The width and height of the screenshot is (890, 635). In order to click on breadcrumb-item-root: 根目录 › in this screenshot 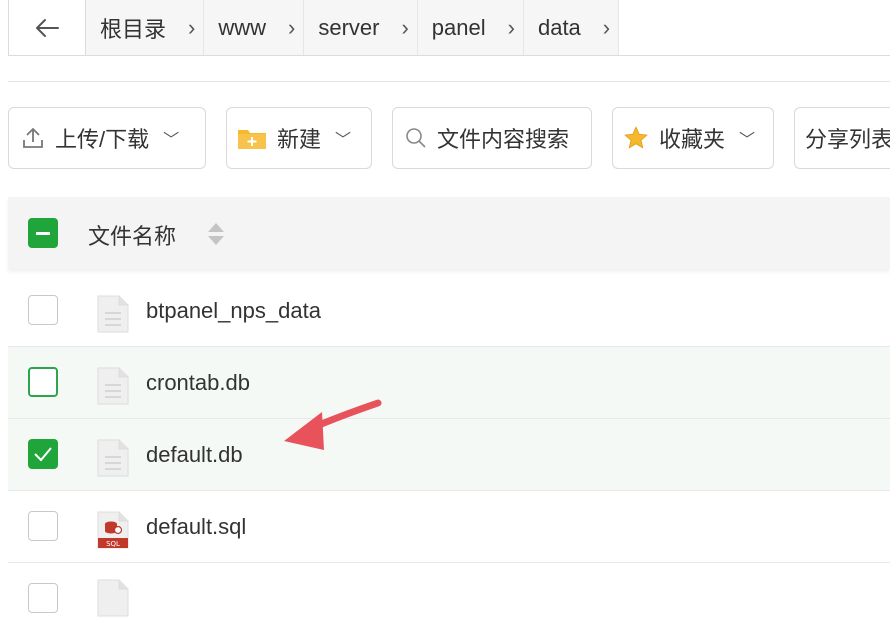, I will do `click(145, 27)`.